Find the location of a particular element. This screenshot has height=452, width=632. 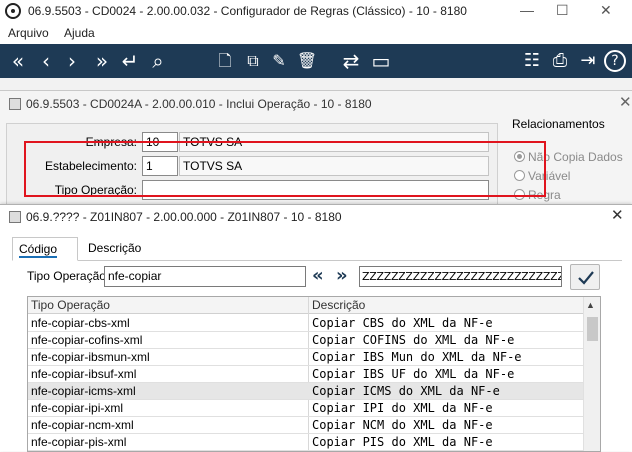

cell-tipo-operacao: nfe-copiar-icms-xml is located at coordinates (83, 391).